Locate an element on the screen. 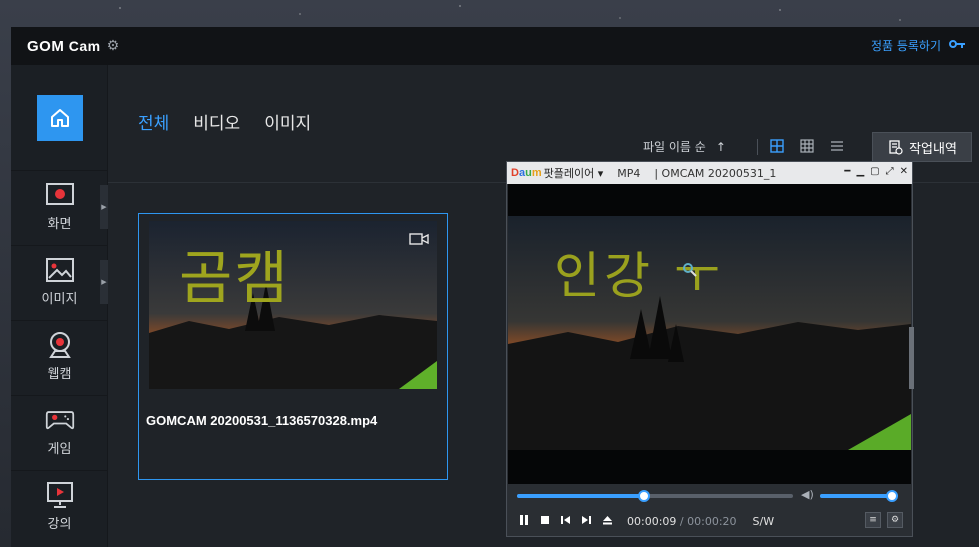  previous-icon is located at coordinates (565, 521).